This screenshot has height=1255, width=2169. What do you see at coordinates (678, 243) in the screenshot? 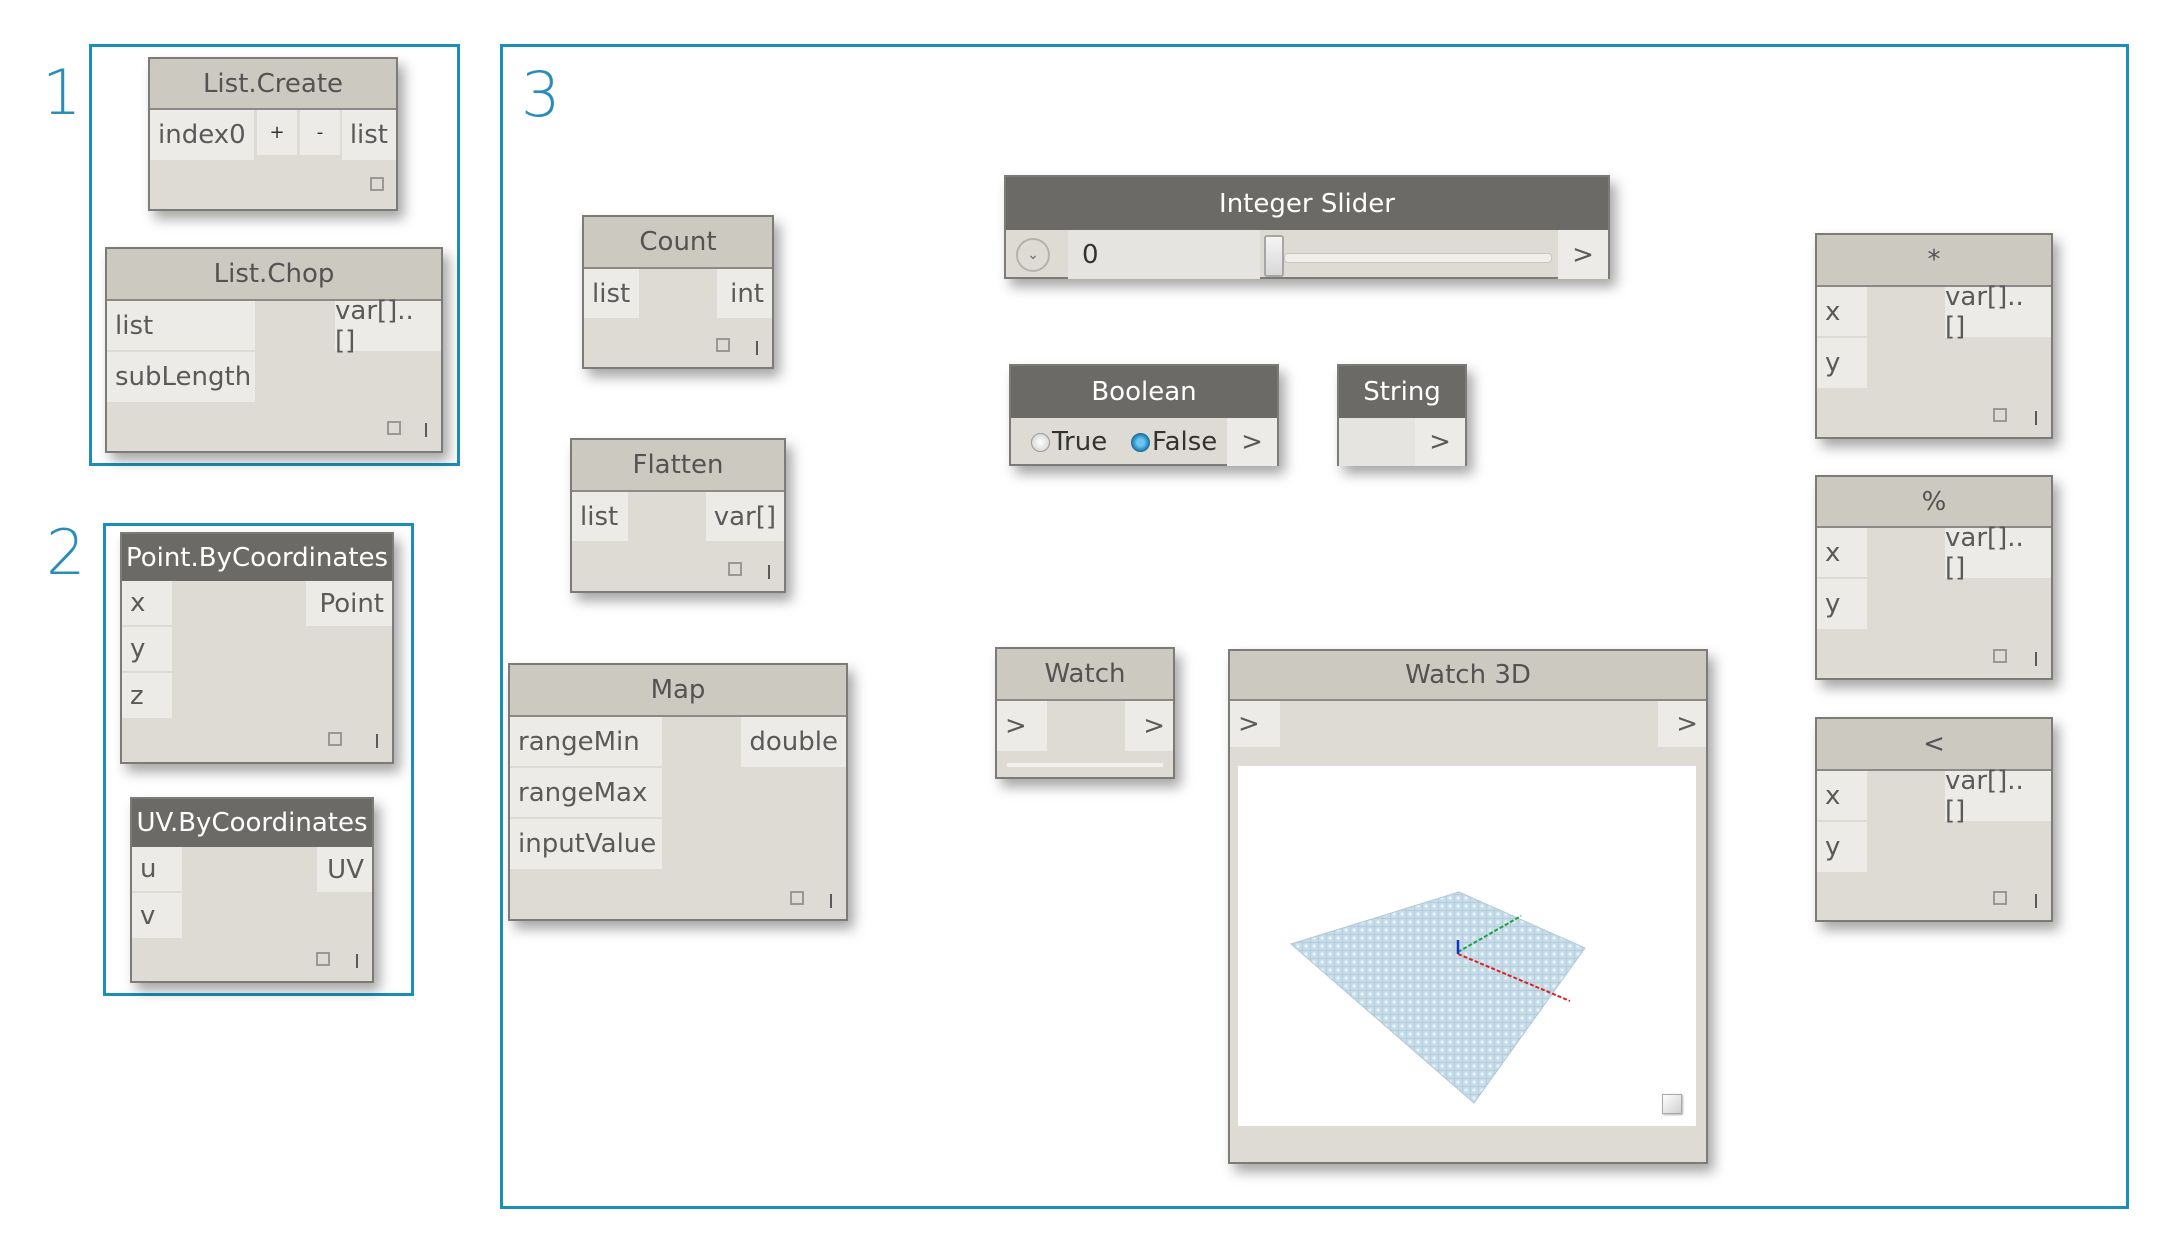
I see `node-title: Count` at bounding box center [678, 243].